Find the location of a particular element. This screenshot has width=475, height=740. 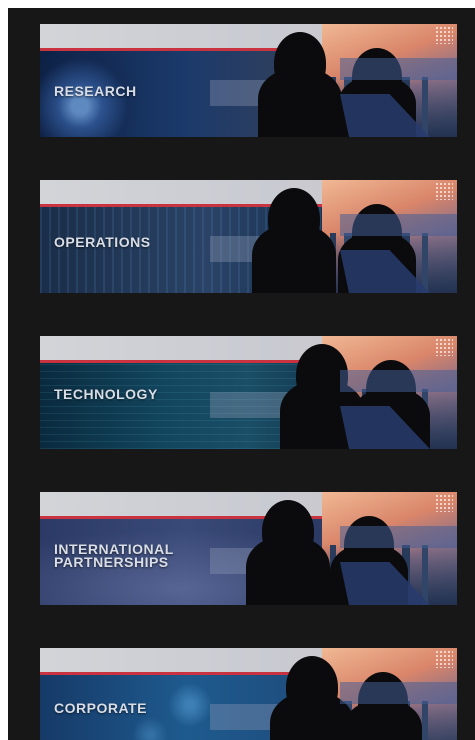

banner-technology: TECHNOLOGY is located at coordinates (248, 392).